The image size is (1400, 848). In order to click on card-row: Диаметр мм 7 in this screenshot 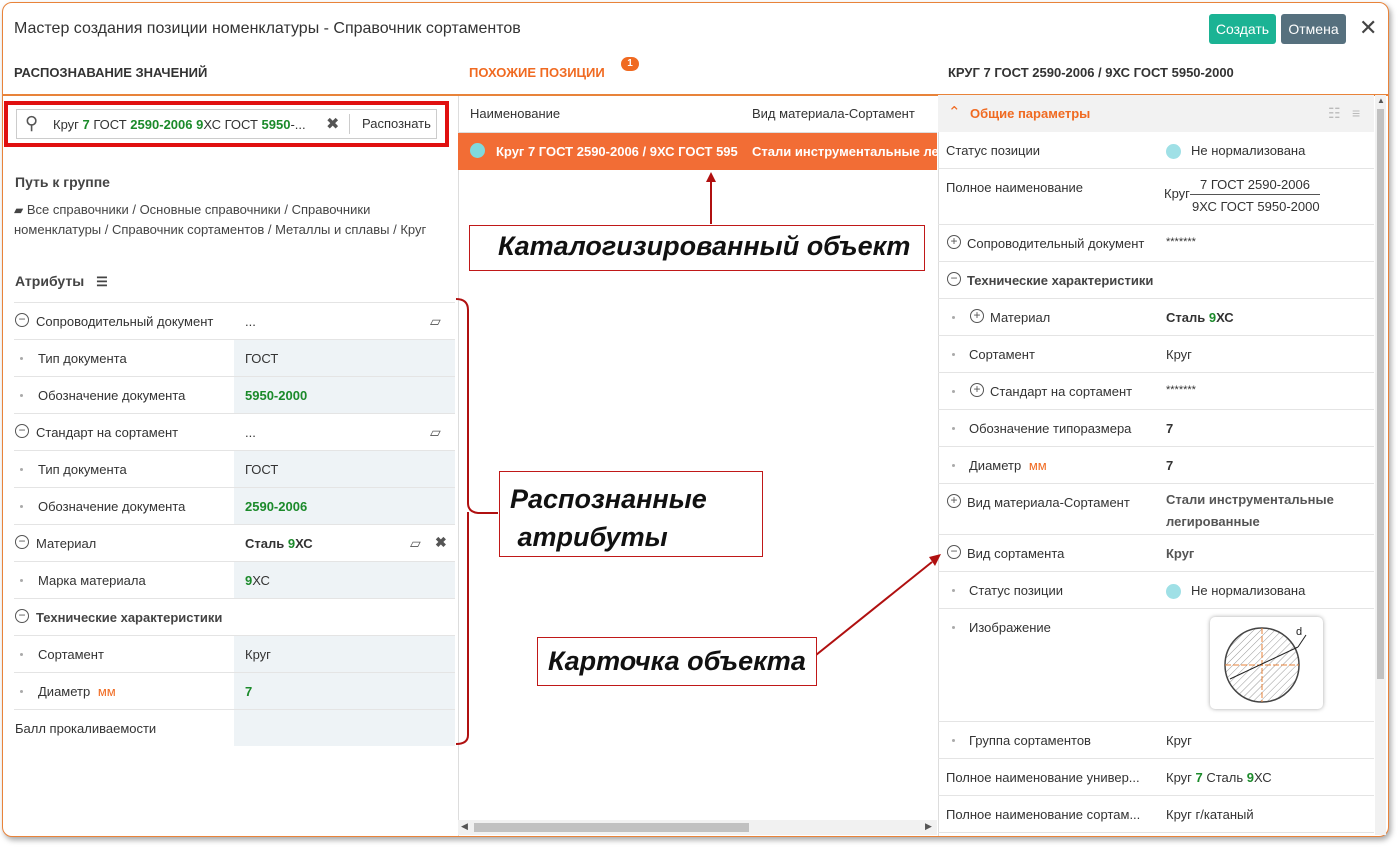, I will do `click(1156, 465)`.